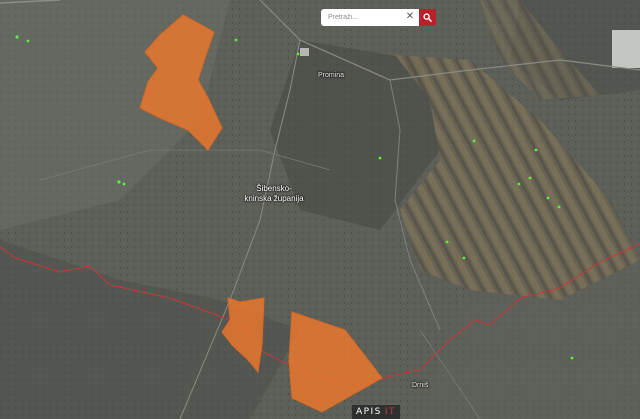  What do you see at coordinates (420, 385) in the screenshot?
I see `map-label-drnis: Drniš` at bounding box center [420, 385].